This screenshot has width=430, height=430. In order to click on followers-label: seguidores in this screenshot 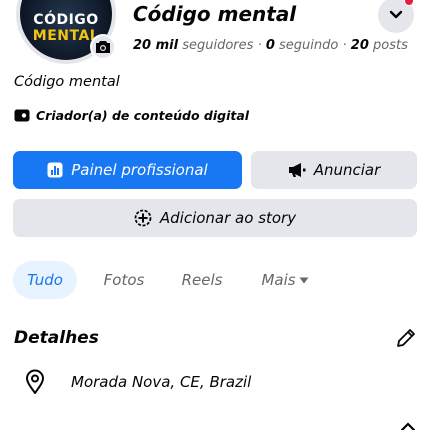, I will do `click(217, 45)`.